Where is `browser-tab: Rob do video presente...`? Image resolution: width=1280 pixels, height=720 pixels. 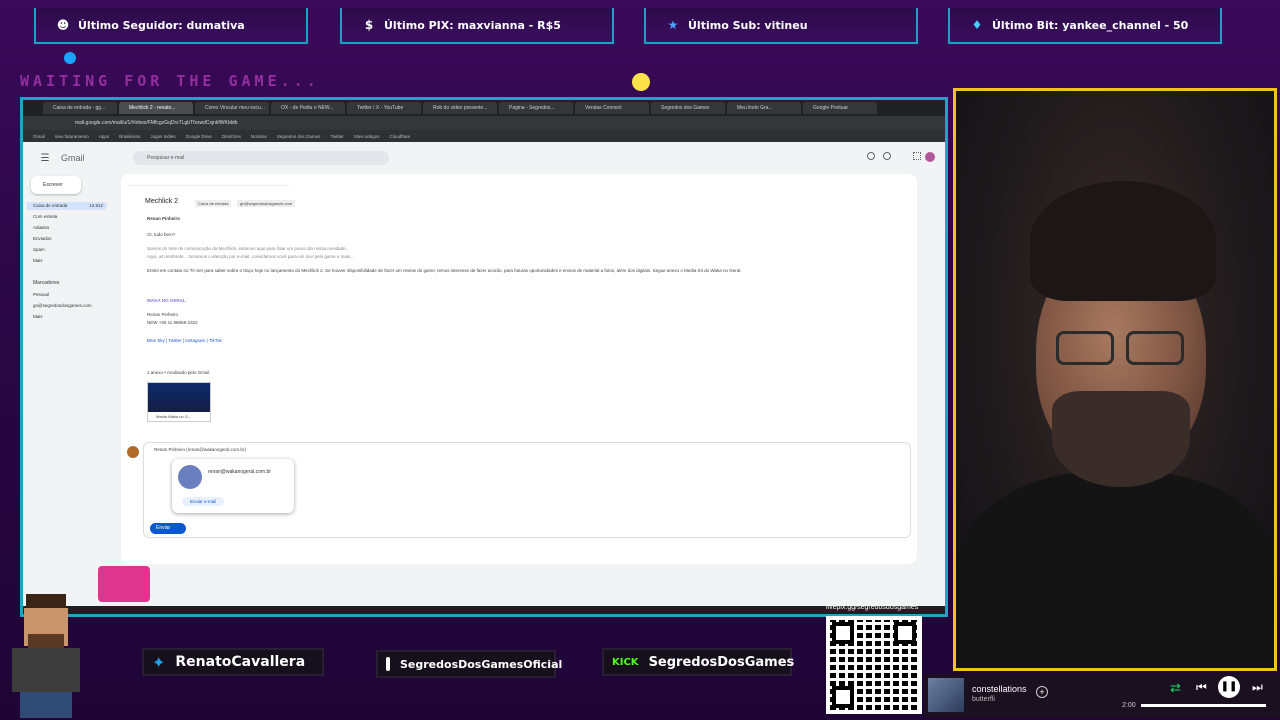
browser-tab: Rob do video presente... is located at coordinates (460, 108).